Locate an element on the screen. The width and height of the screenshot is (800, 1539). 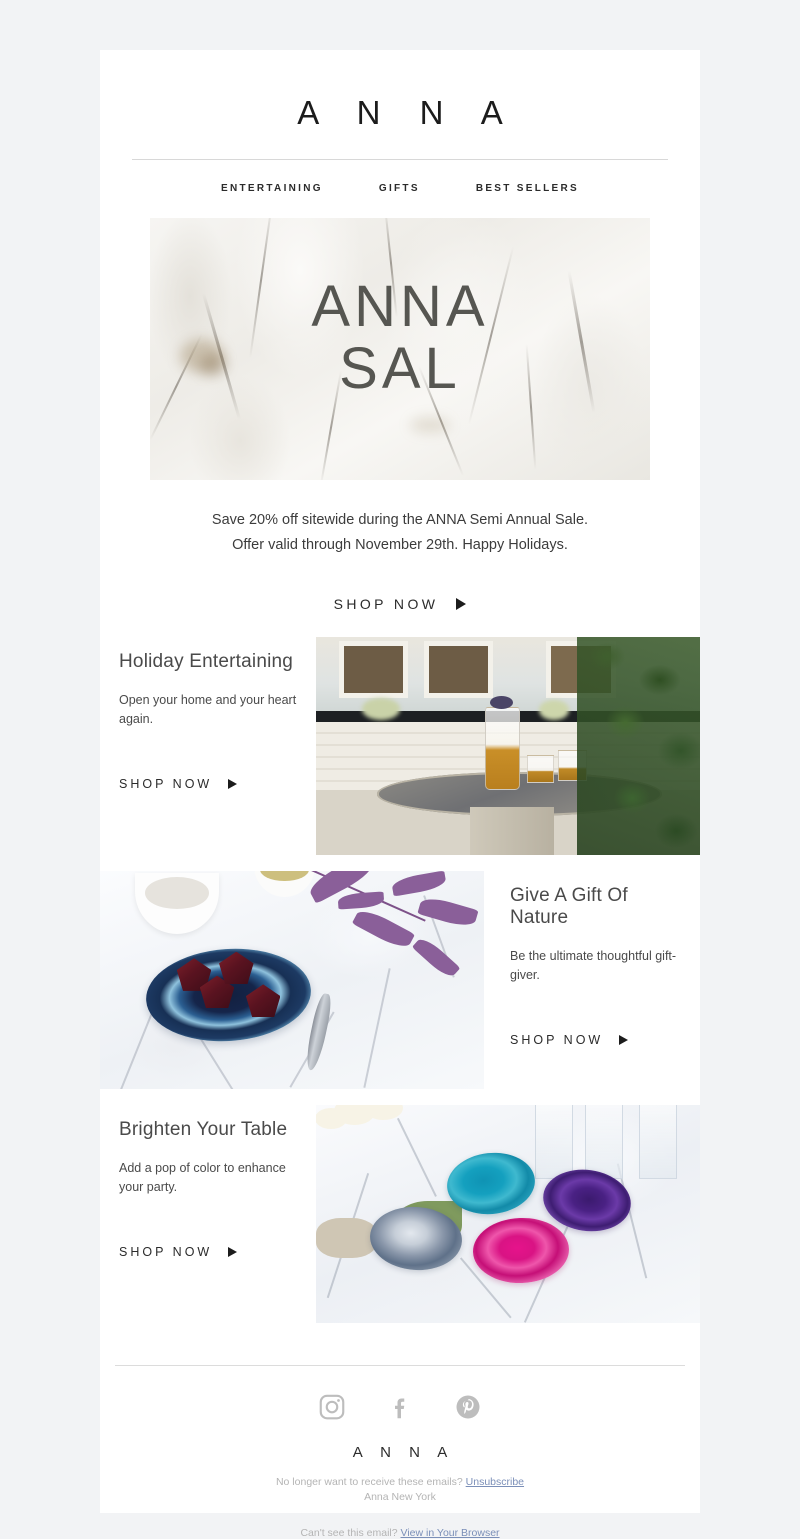
nav-item-gifts: GIFTS is located at coordinates (399, 188).